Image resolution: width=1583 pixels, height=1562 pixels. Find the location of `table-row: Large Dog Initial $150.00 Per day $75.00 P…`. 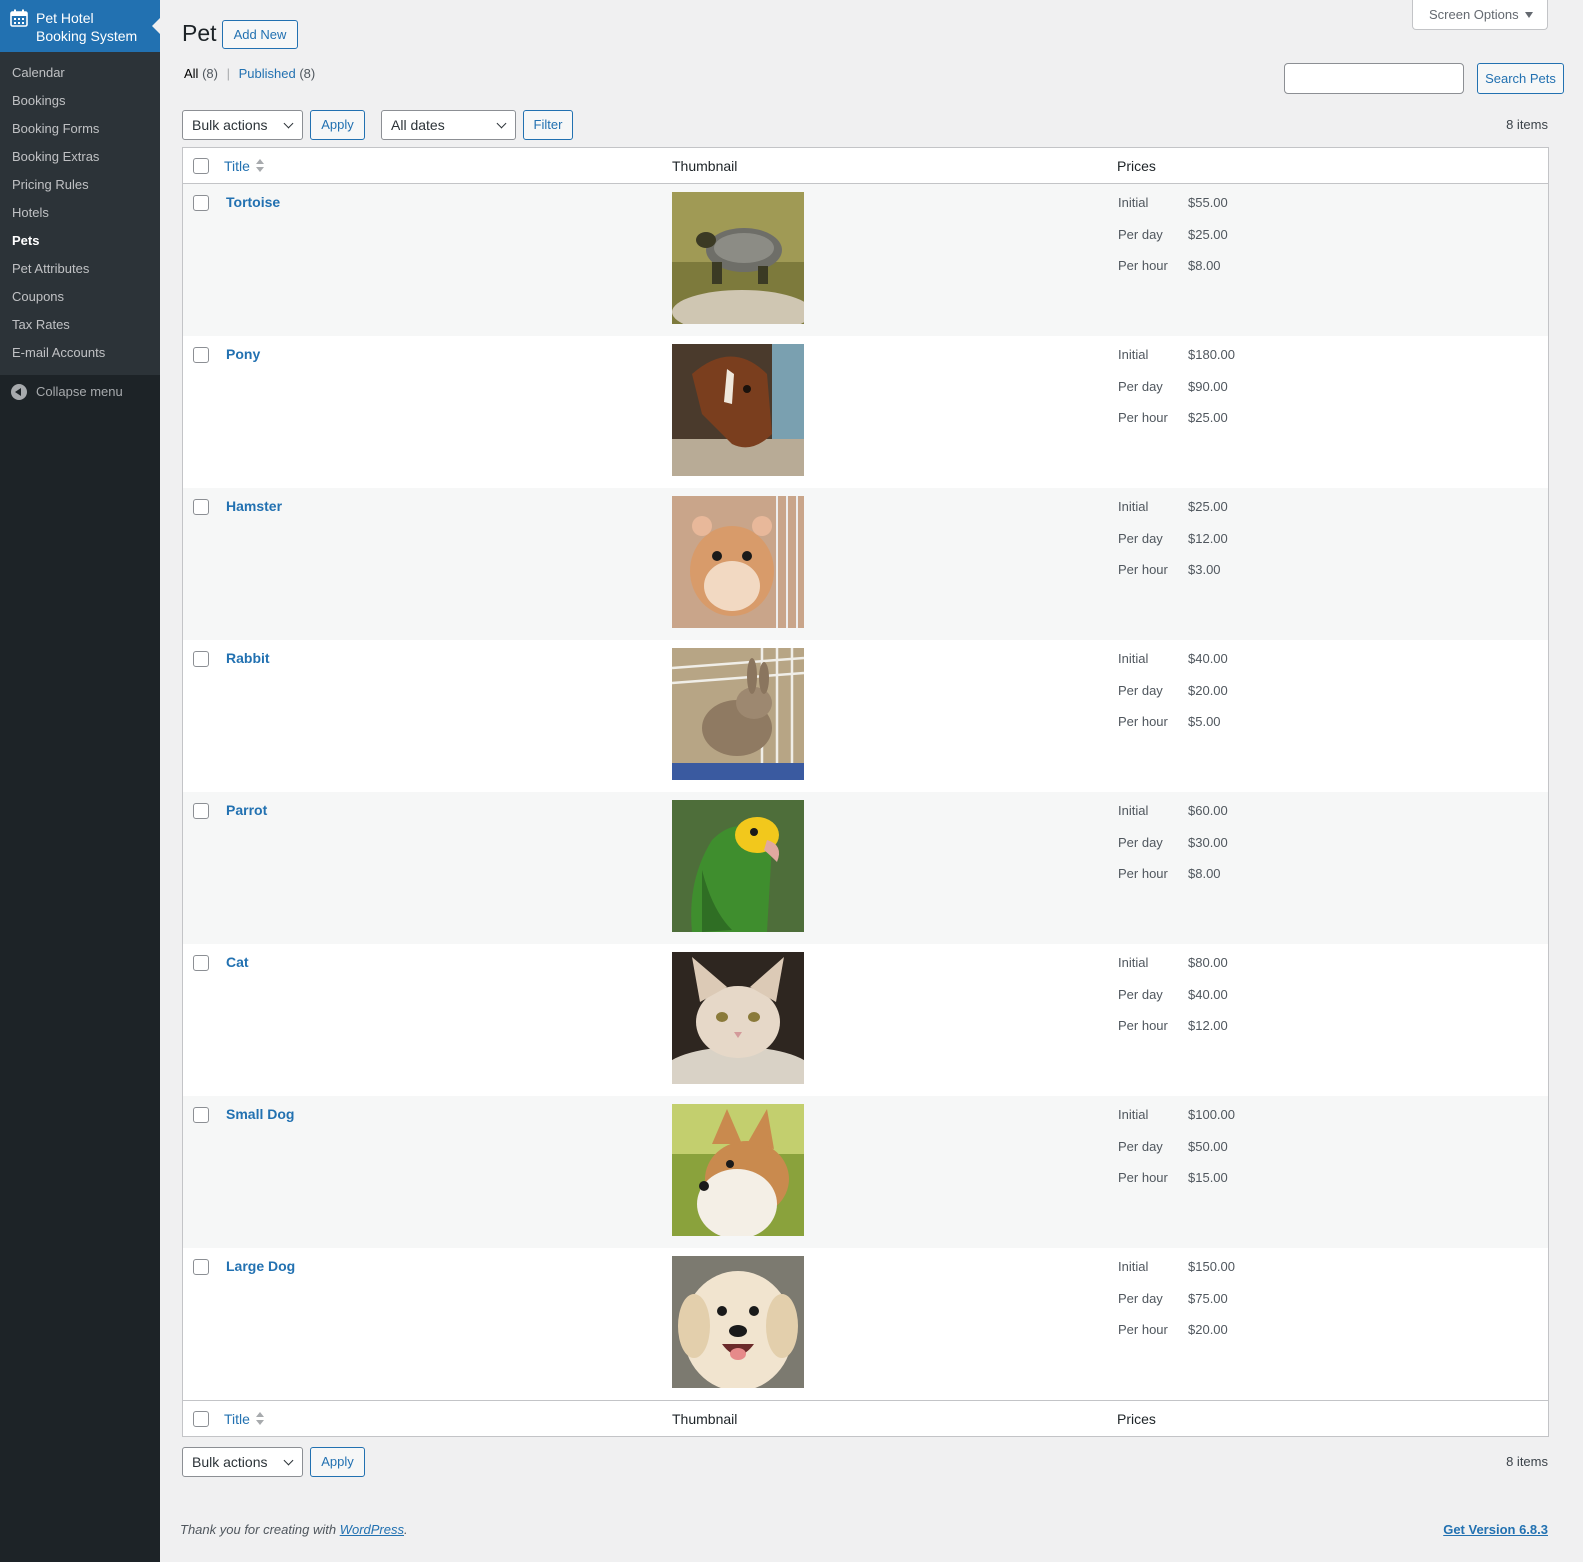

table-row: Large Dog Initial $150.00 Per day $75.00 P… is located at coordinates (865, 1324).